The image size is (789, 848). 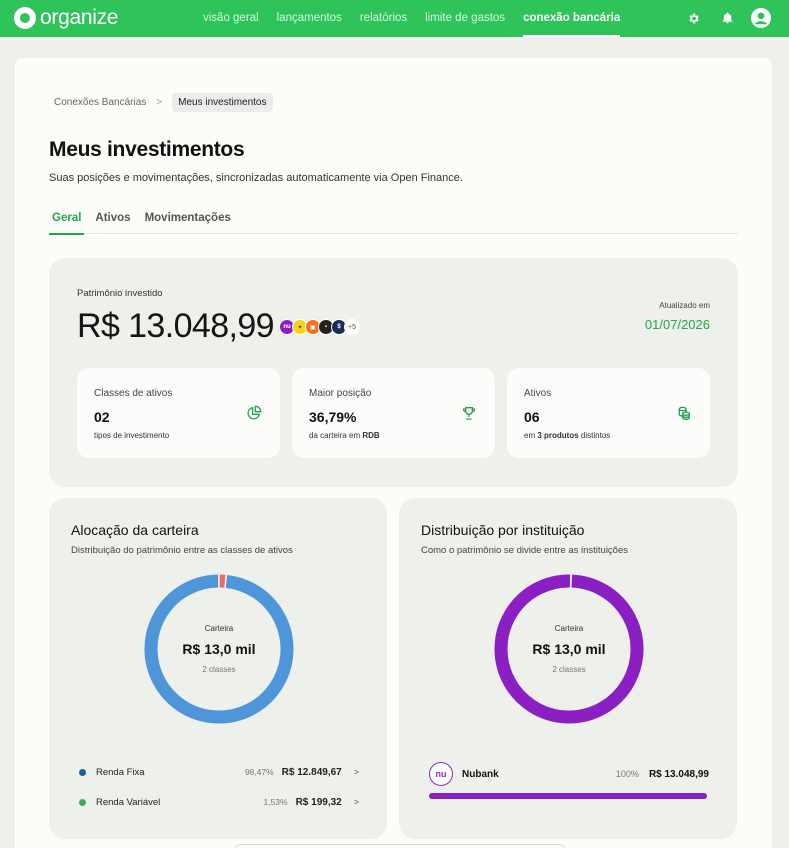 What do you see at coordinates (112, 221) in the screenshot?
I see `tab-ativos: Ativos` at bounding box center [112, 221].